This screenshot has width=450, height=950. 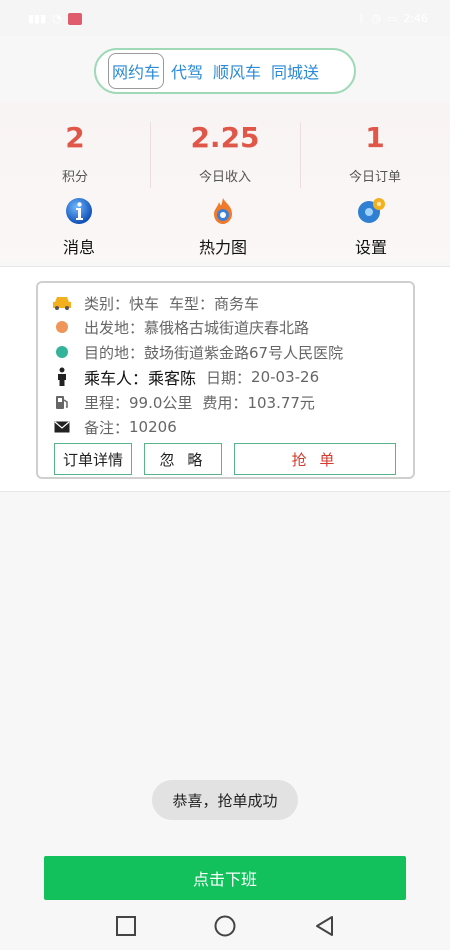 I want to click on passenger-value: 乘客陈, so click(x=172, y=378).